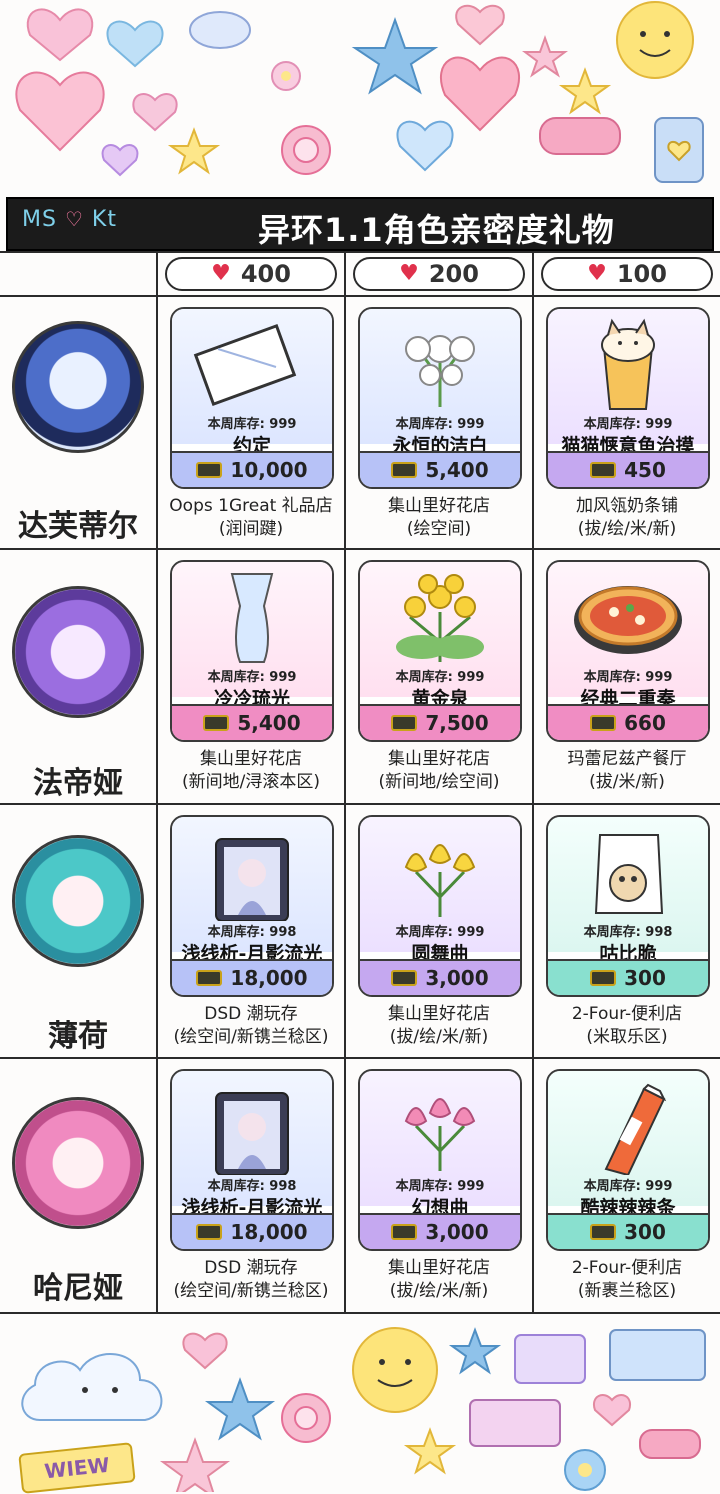  I want to click on gift-card: 本周库存: 999 幻想曲 3,000, so click(440, 1160).